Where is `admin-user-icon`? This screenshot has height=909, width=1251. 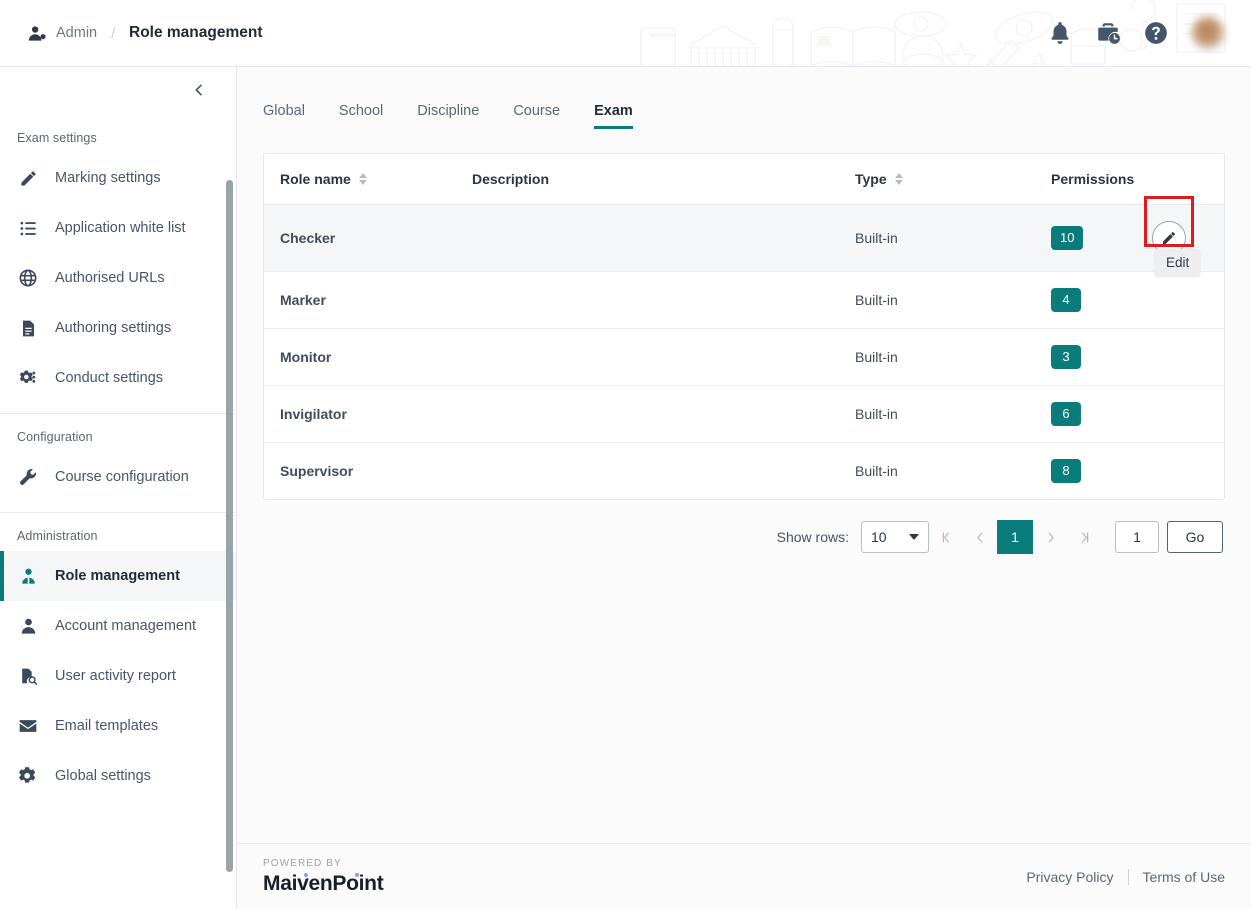
admin-user-icon is located at coordinates (37, 33).